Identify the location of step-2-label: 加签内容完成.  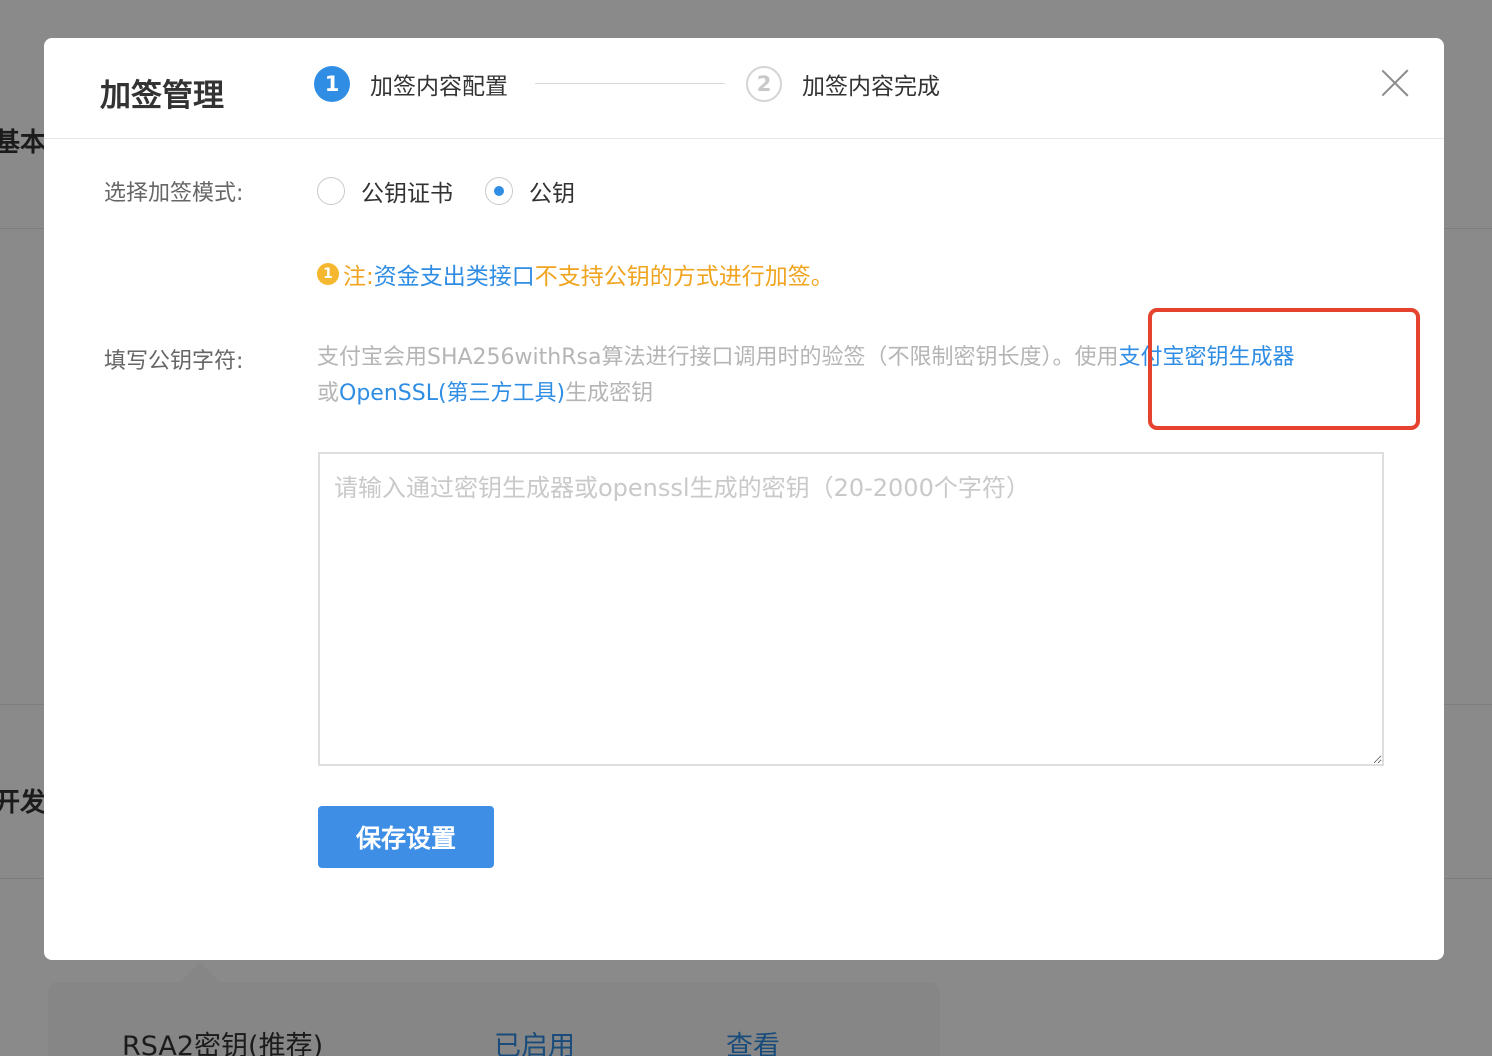
(871, 87).